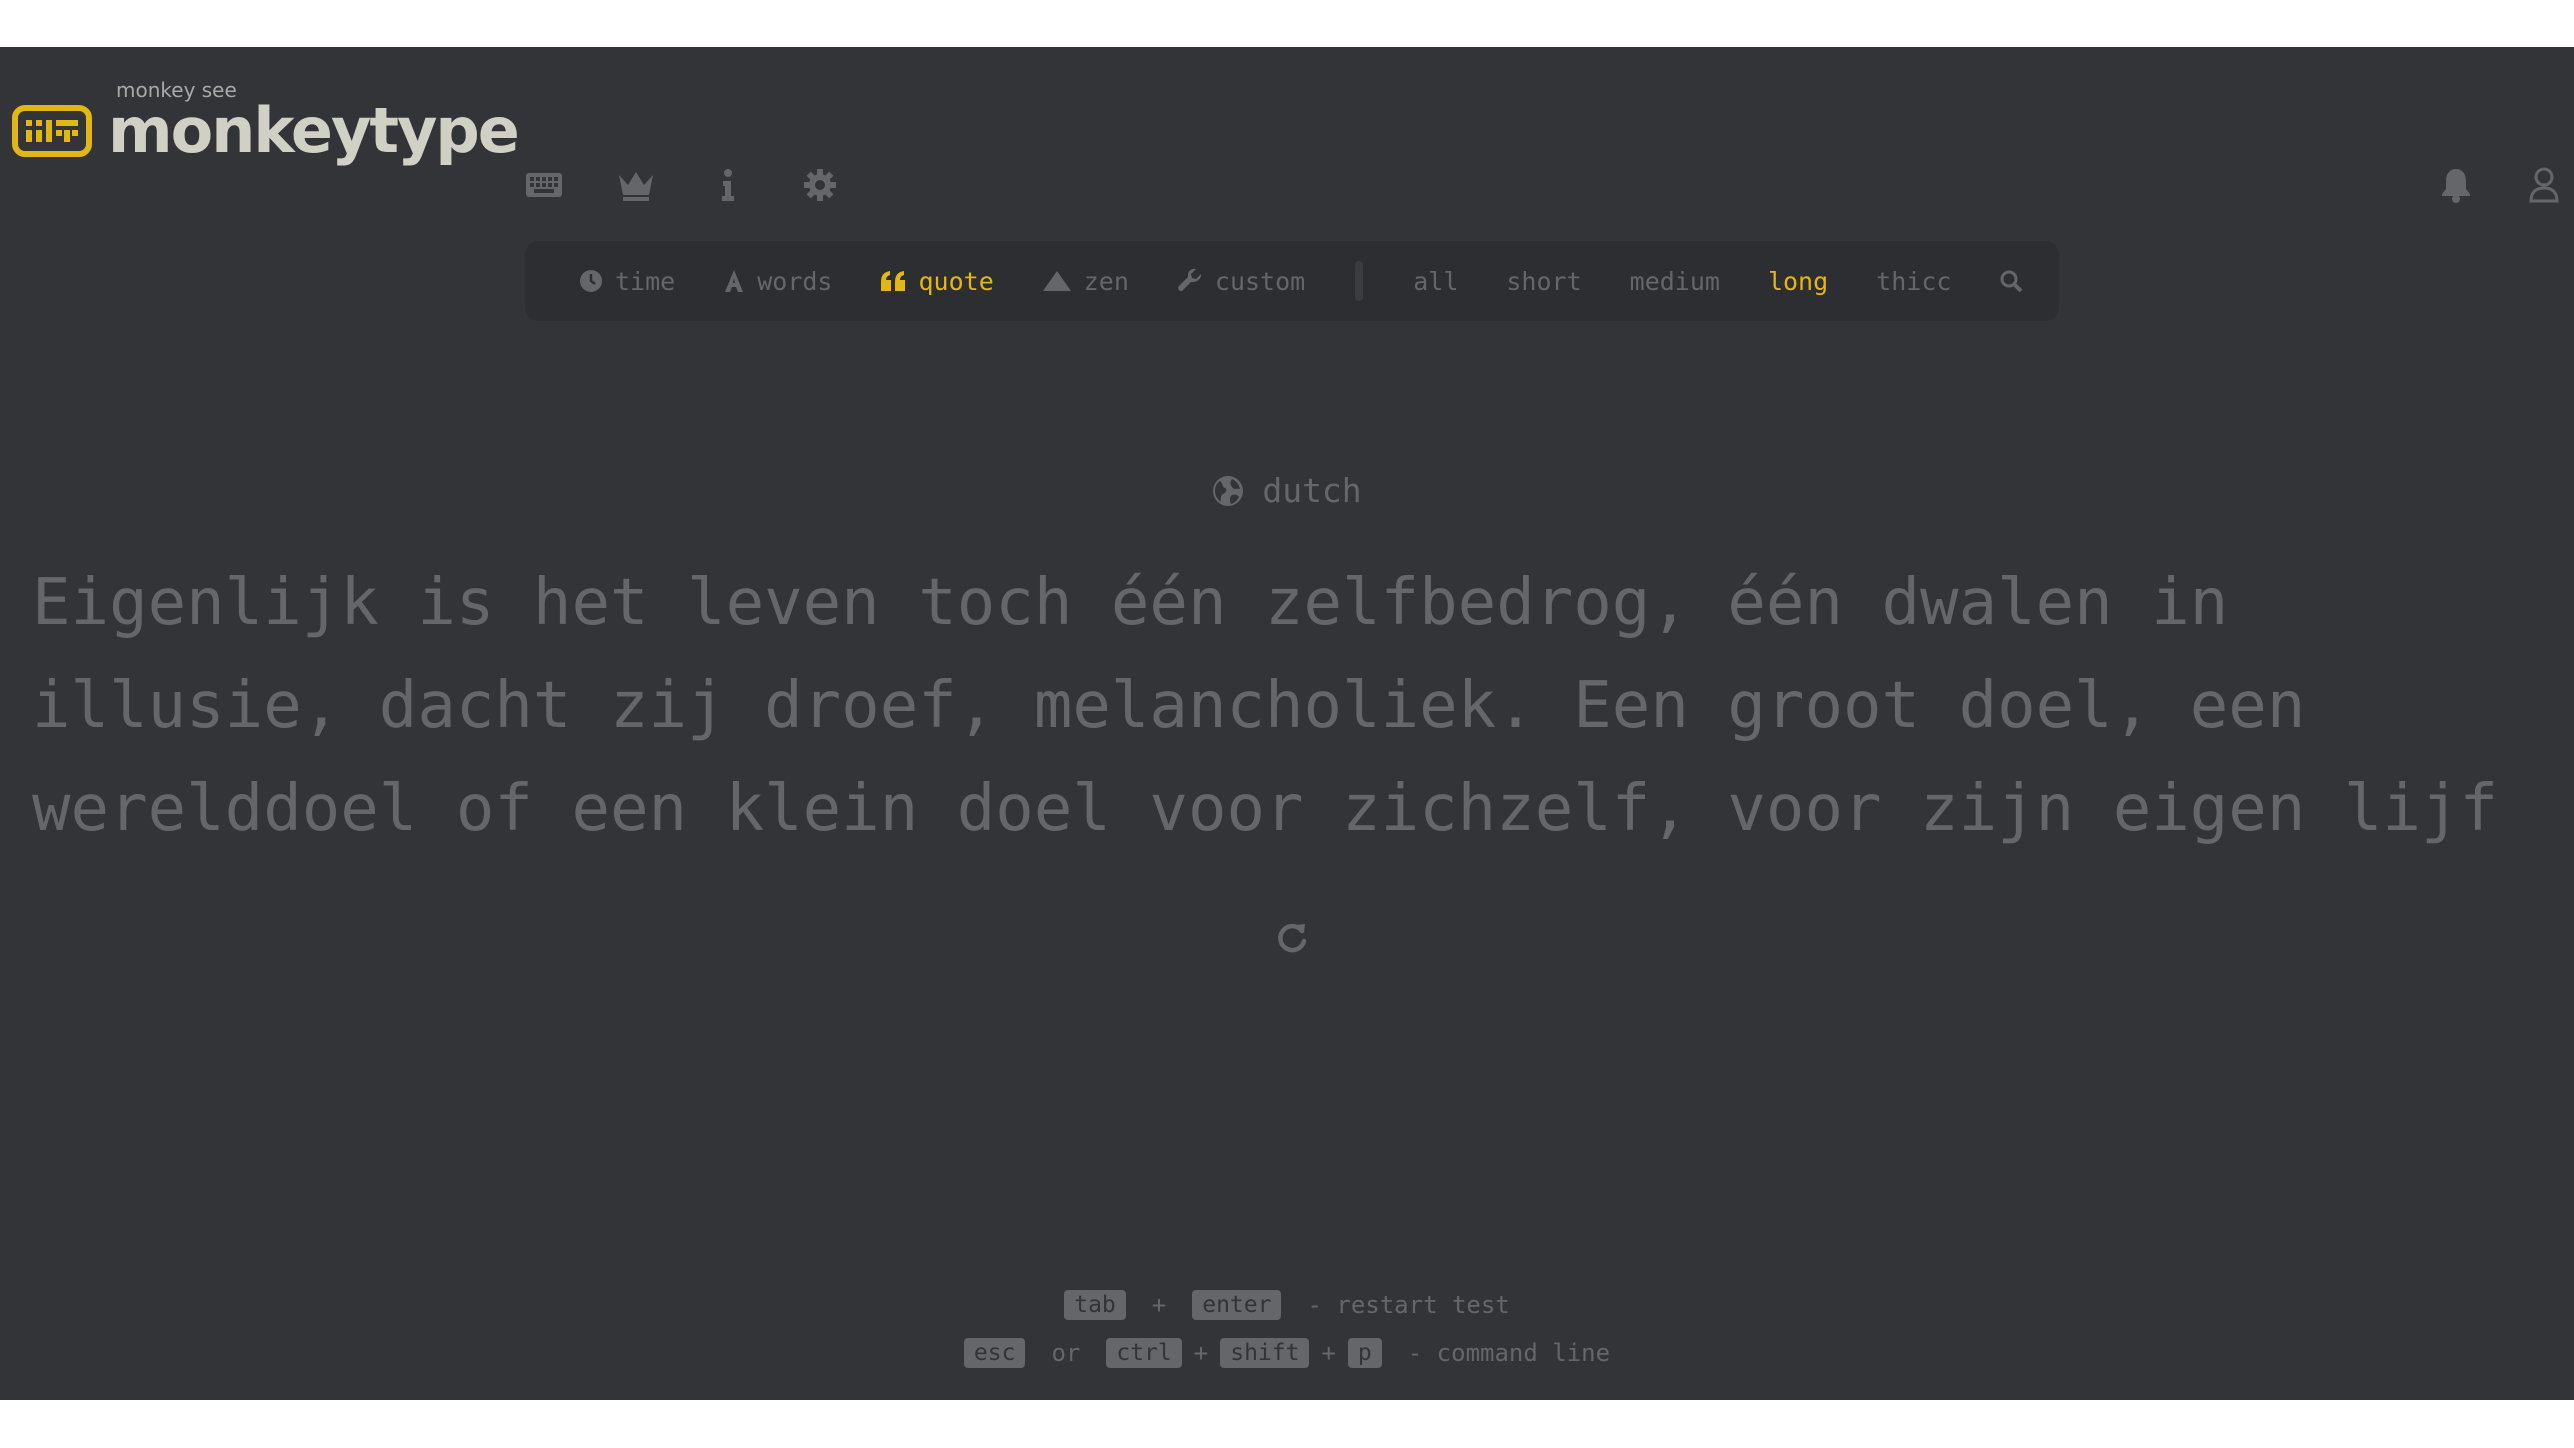  I want to click on mode-quote-button: quote, so click(937, 281).